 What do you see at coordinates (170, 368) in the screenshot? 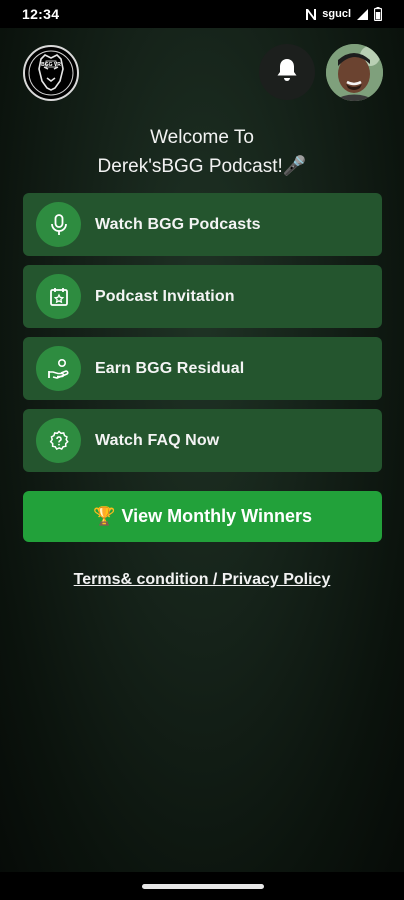
I see `menu-item-label: Earn BGG Residual` at bounding box center [170, 368].